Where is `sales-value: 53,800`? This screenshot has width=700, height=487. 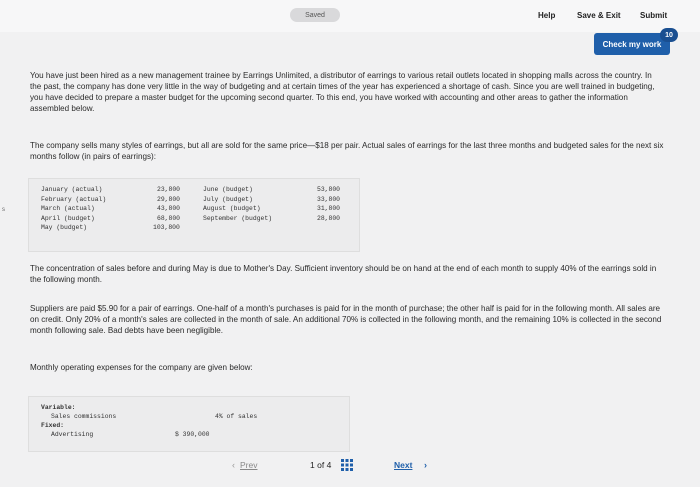
sales-value: 53,800 is located at coordinates (329, 189).